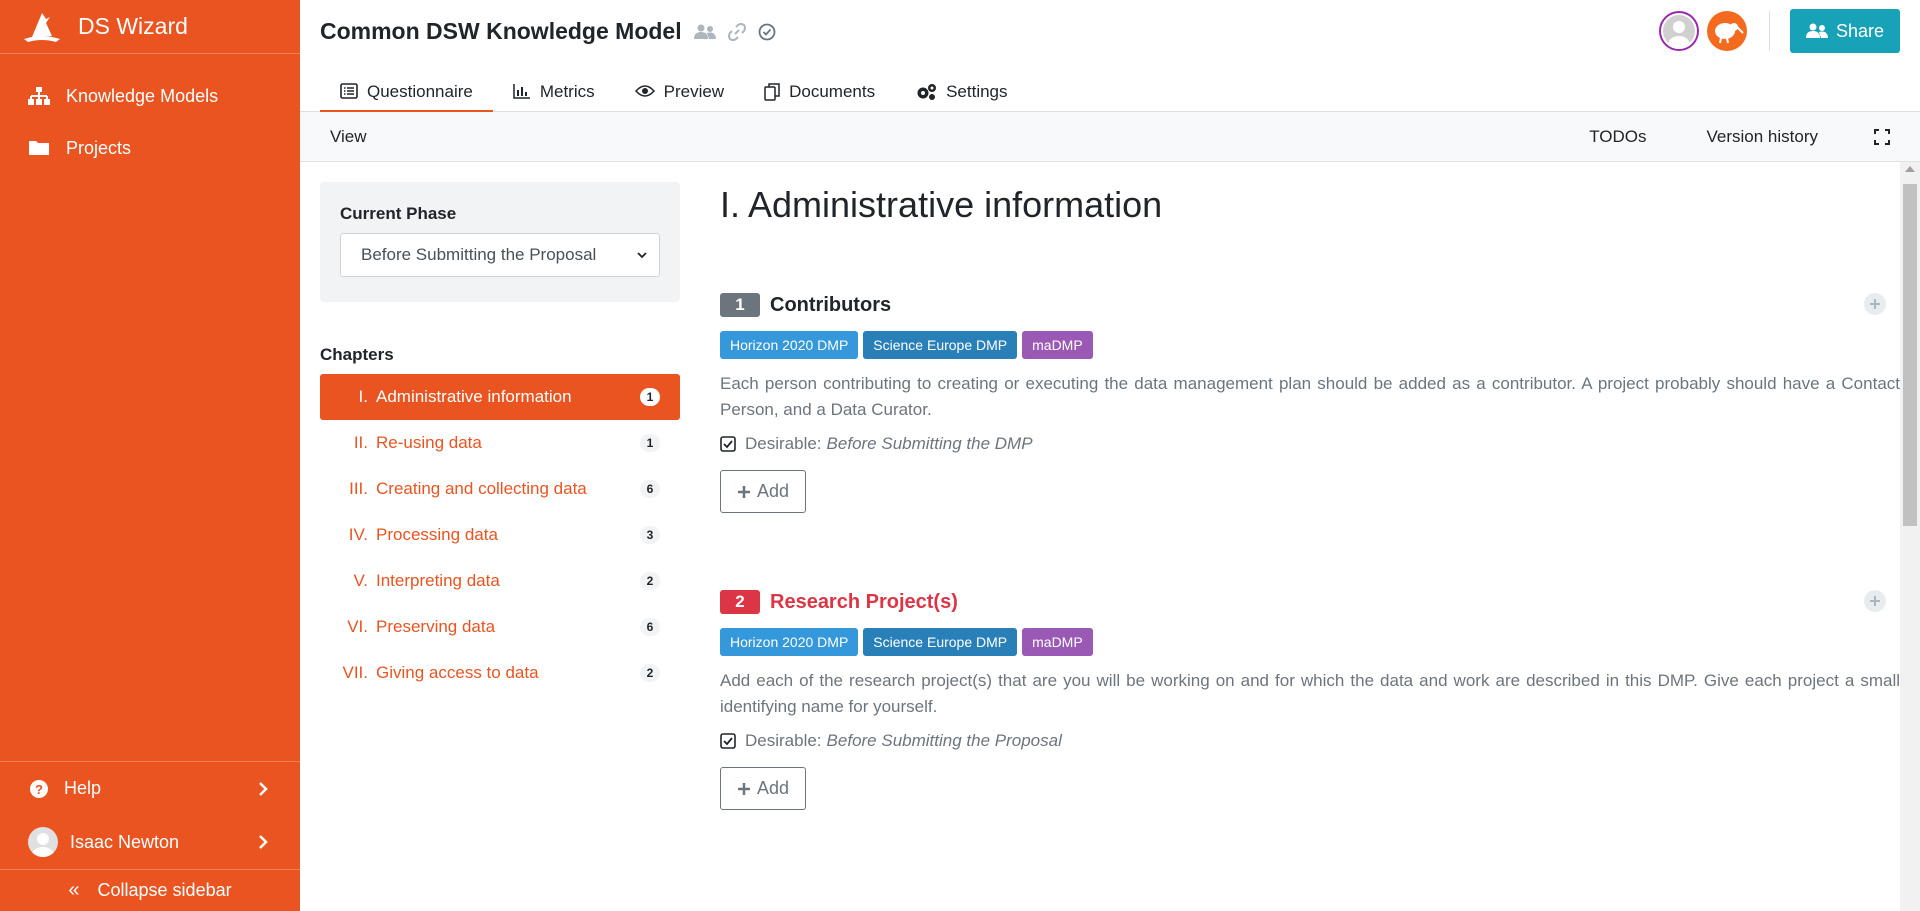 The image size is (1920, 911). I want to click on chapter-item: VI. Preserving data 6, so click(500, 627).